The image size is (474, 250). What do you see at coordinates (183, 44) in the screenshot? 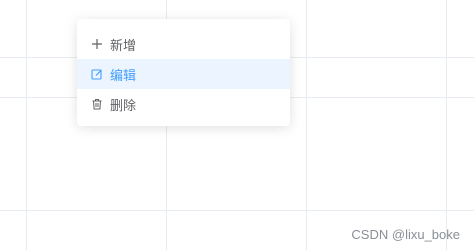
I see `menu-item-add: 新增` at bounding box center [183, 44].